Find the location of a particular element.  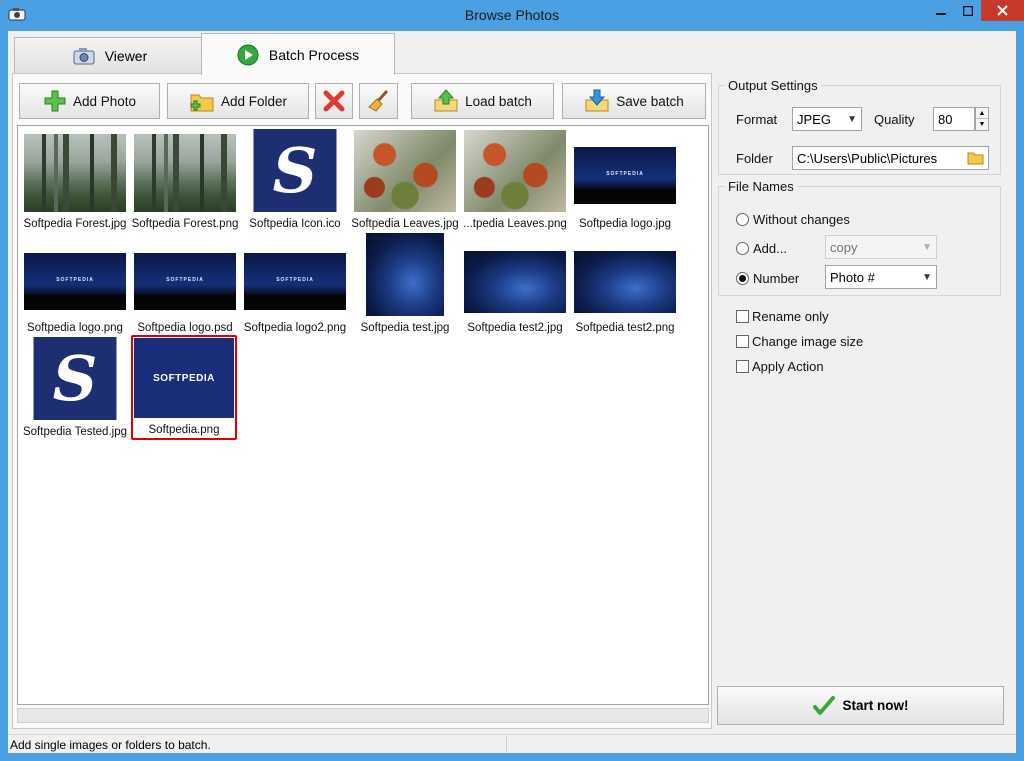

horizontal-scrollbar is located at coordinates (363, 715).